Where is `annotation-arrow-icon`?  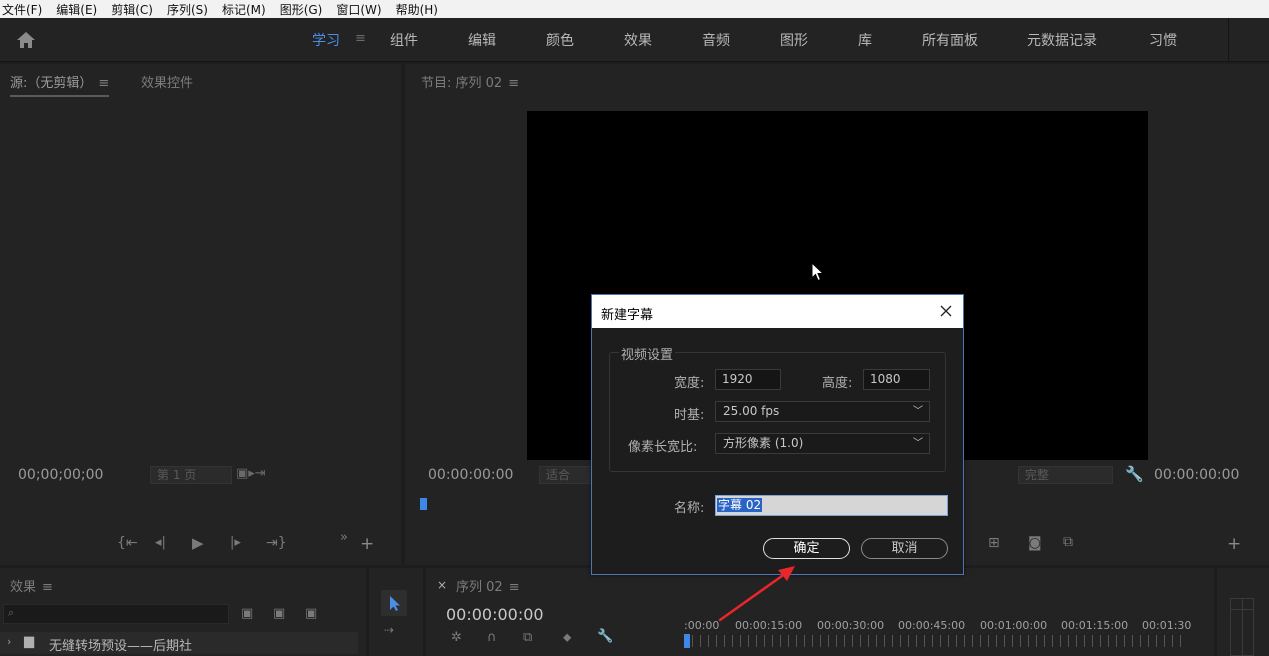 annotation-arrow-icon is located at coordinates (756, 594).